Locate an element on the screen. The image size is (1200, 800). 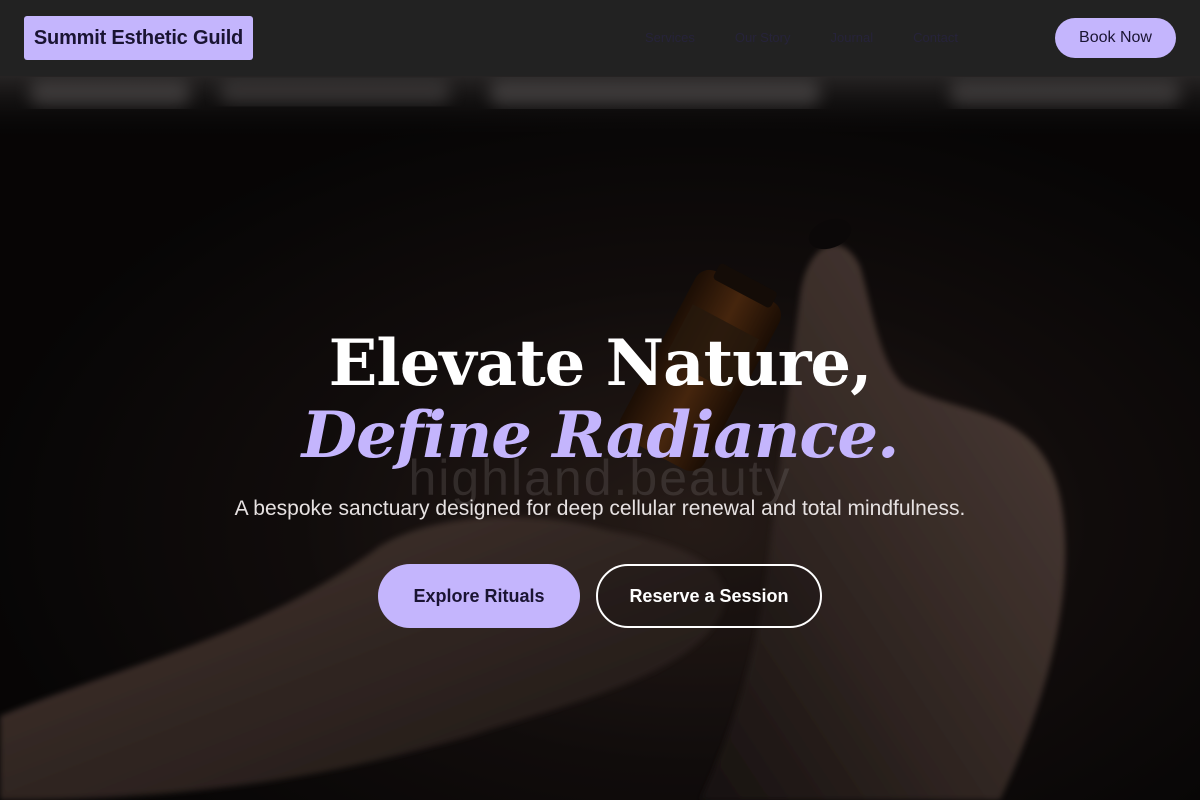
nav-link-journal: Journal is located at coordinates (851, 37).